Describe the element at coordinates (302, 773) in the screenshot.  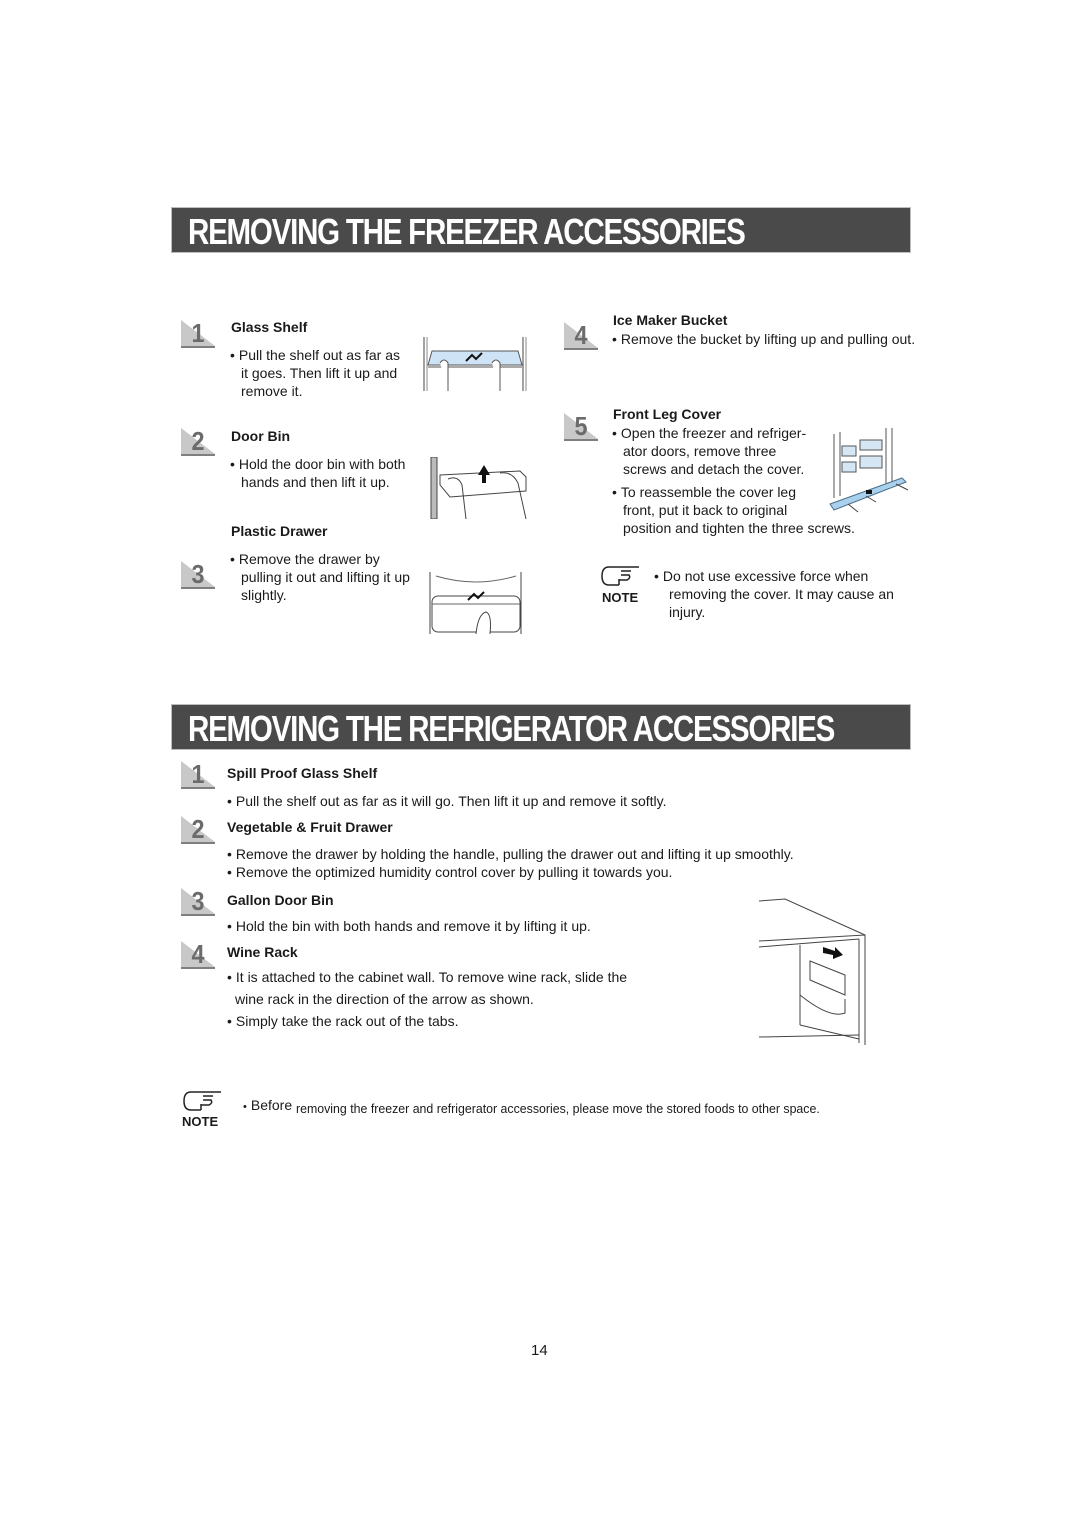
I see `step-title: Spill Proof Glass Shelf` at that location.